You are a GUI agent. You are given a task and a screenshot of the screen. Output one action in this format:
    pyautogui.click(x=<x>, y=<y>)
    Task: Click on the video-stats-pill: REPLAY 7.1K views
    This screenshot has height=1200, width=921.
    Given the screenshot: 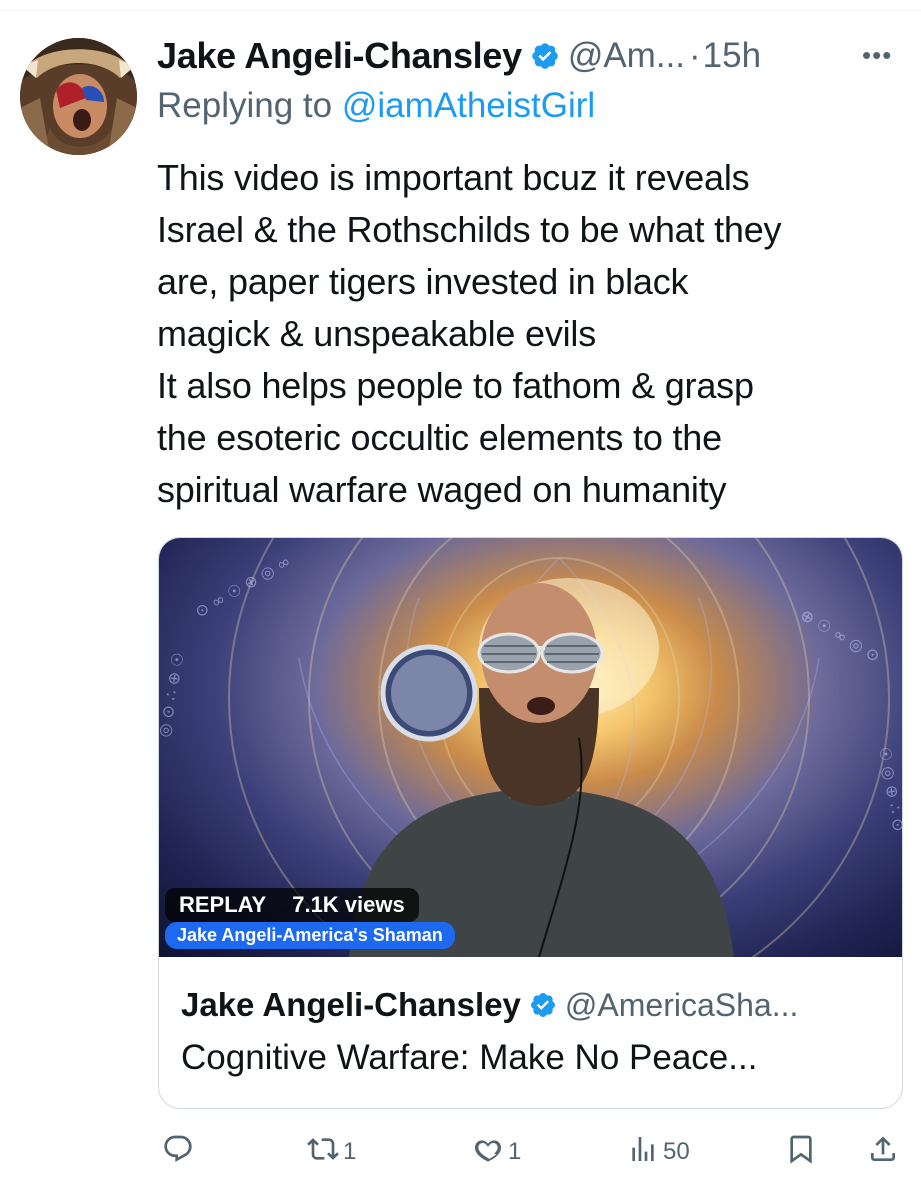 What is the action you would take?
    pyautogui.click(x=292, y=905)
    